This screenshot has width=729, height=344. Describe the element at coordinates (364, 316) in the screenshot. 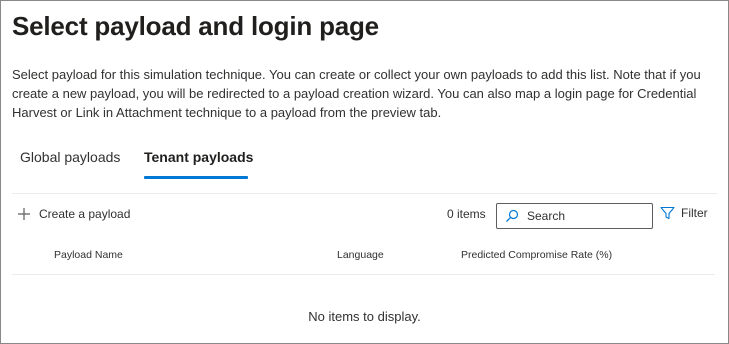

I see `empty-state-message: No items to display.` at that location.